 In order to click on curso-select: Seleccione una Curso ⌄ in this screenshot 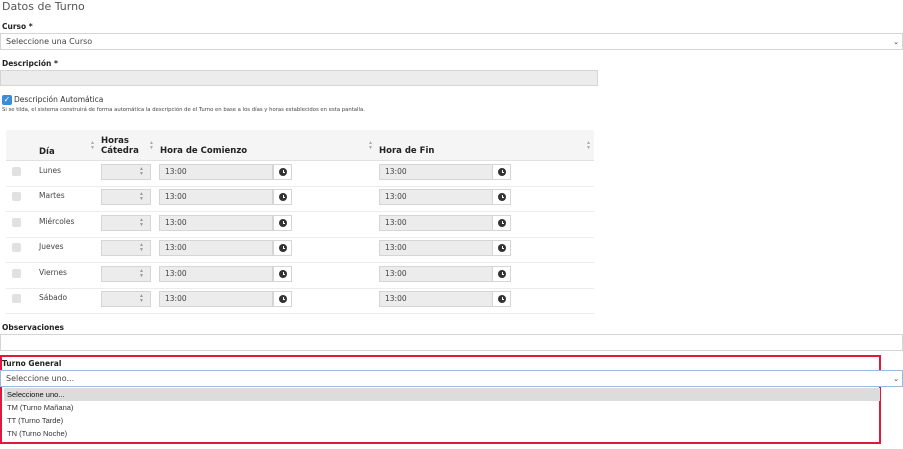, I will do `click(451, 41)`.